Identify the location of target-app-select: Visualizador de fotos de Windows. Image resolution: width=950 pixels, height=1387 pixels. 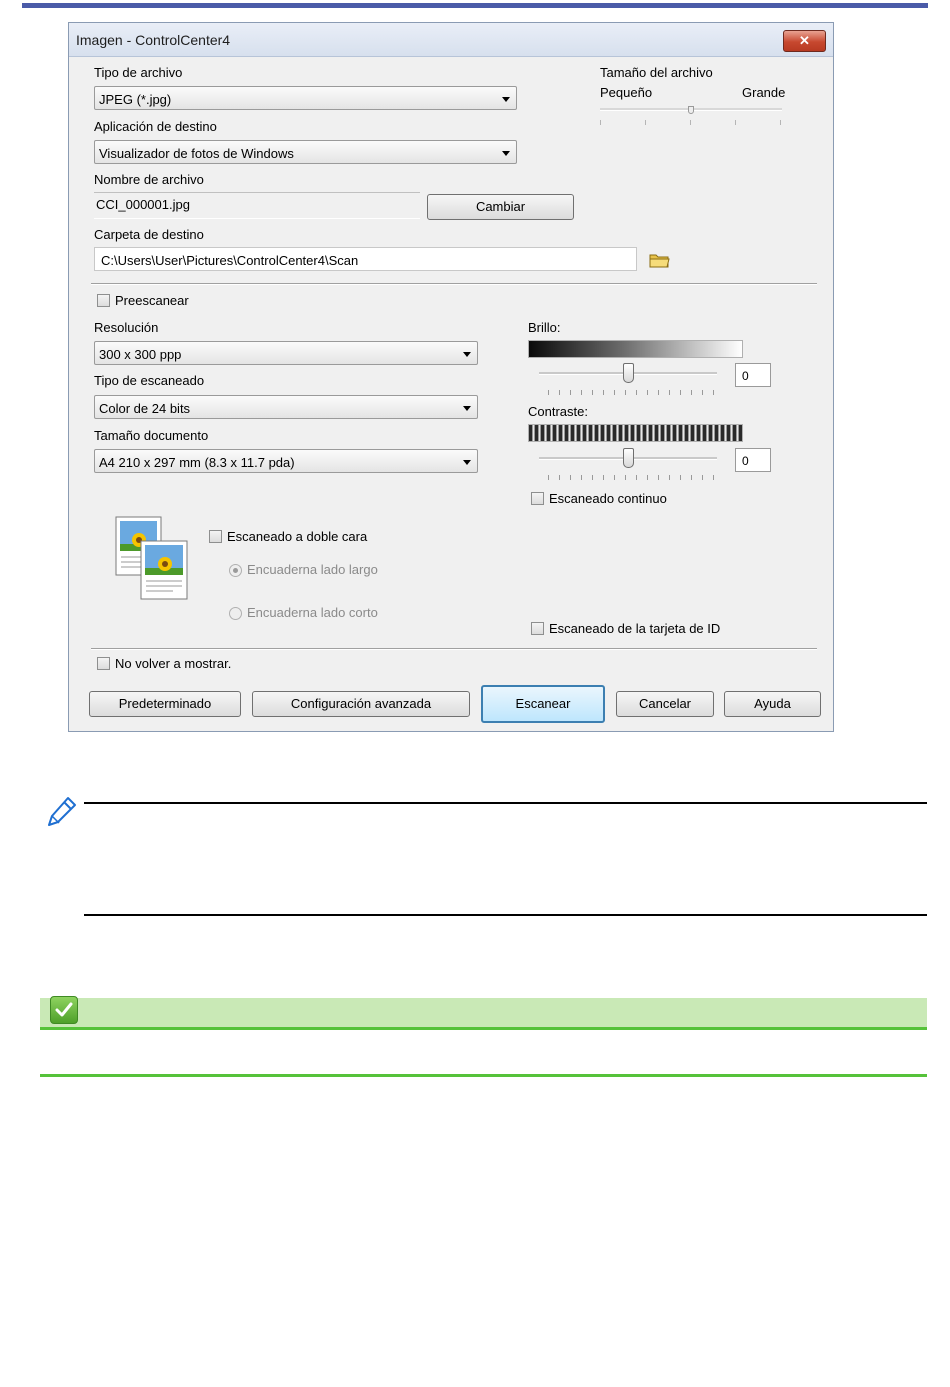
(305, 152).